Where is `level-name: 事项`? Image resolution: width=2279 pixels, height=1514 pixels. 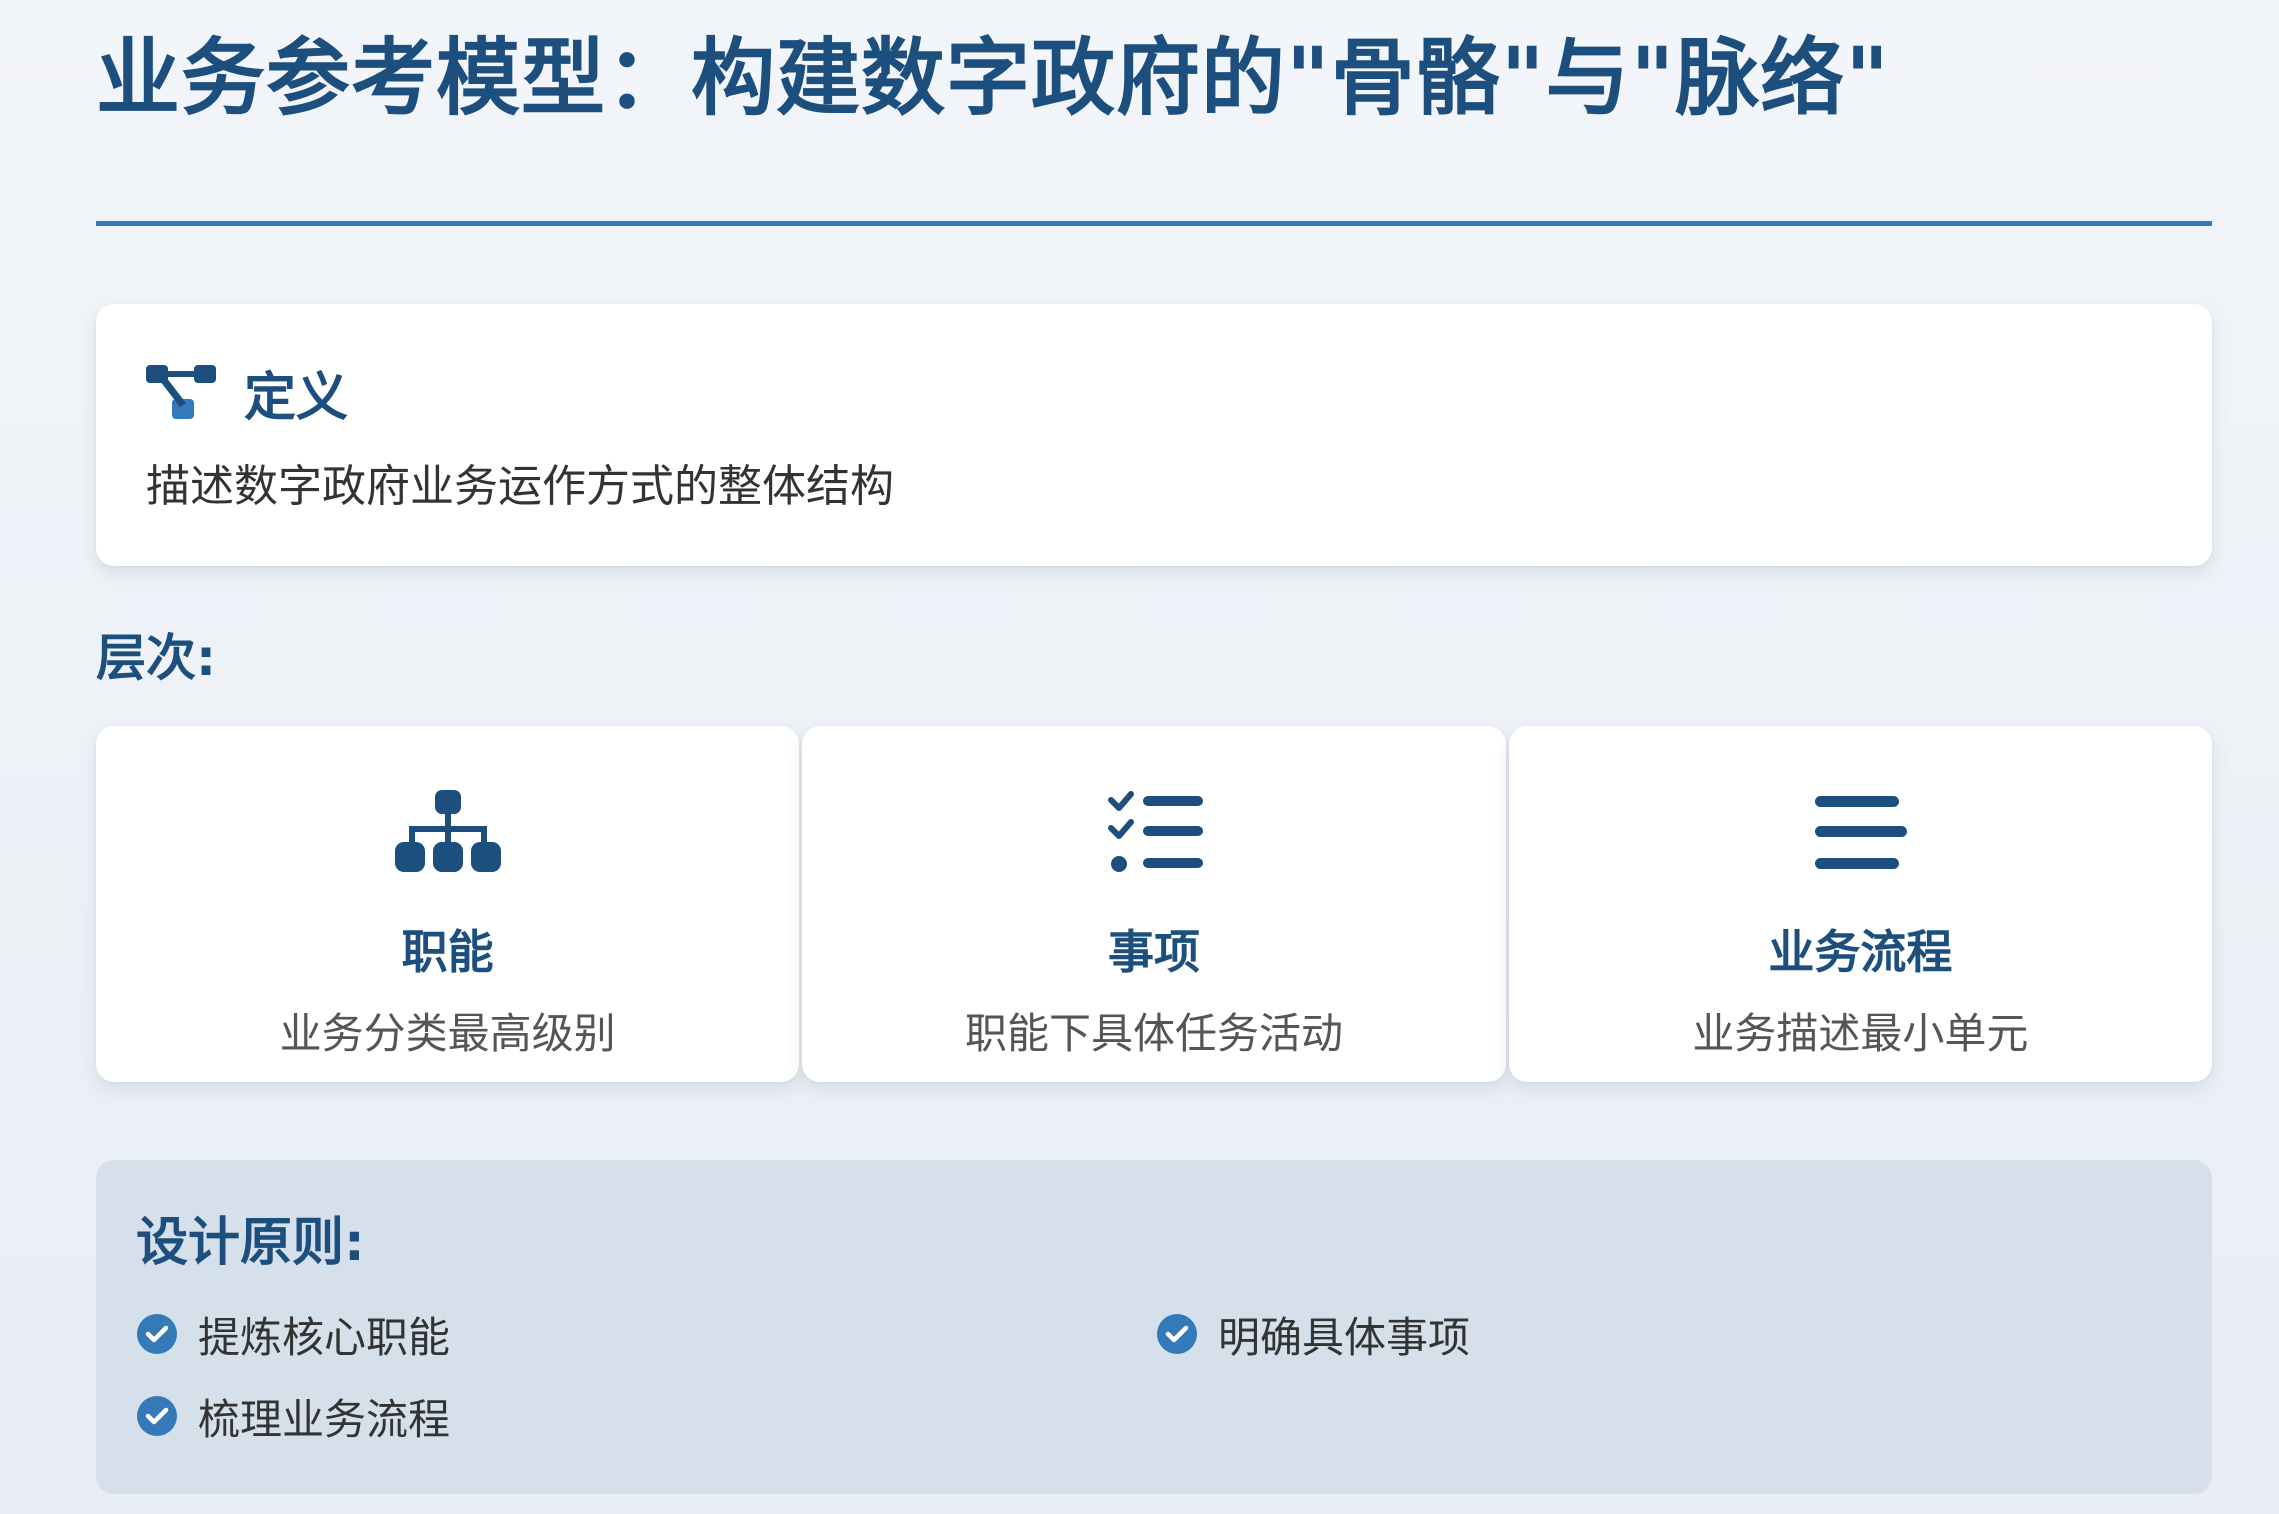 level-name: 事项 is located at coordinates (1153, 952).